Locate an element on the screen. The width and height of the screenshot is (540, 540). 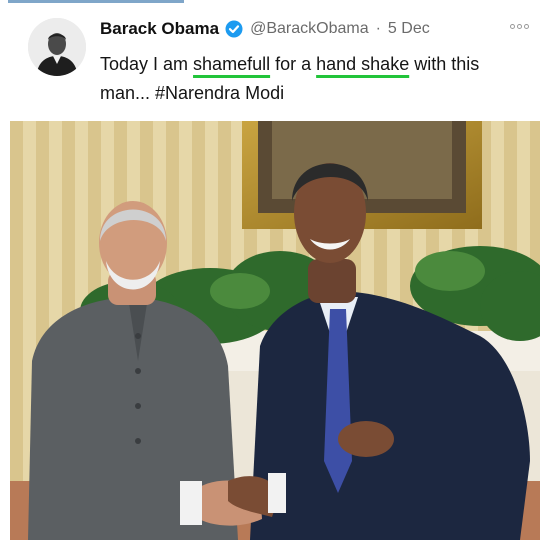
tweet-name-row: Barack Obama @BarackObama · 5 Dec is located at coordinates (265, 29).